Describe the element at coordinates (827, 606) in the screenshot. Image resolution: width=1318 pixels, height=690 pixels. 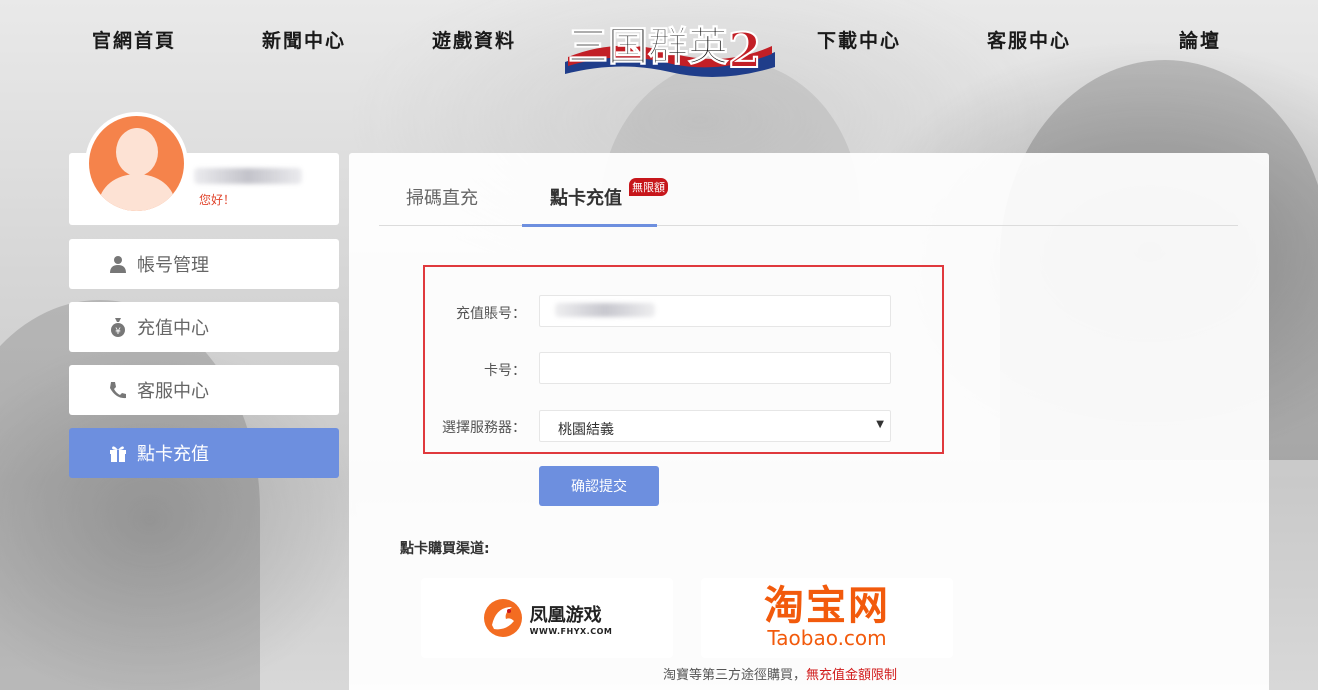
I see `taobao-name: 淘宝网` at that location.